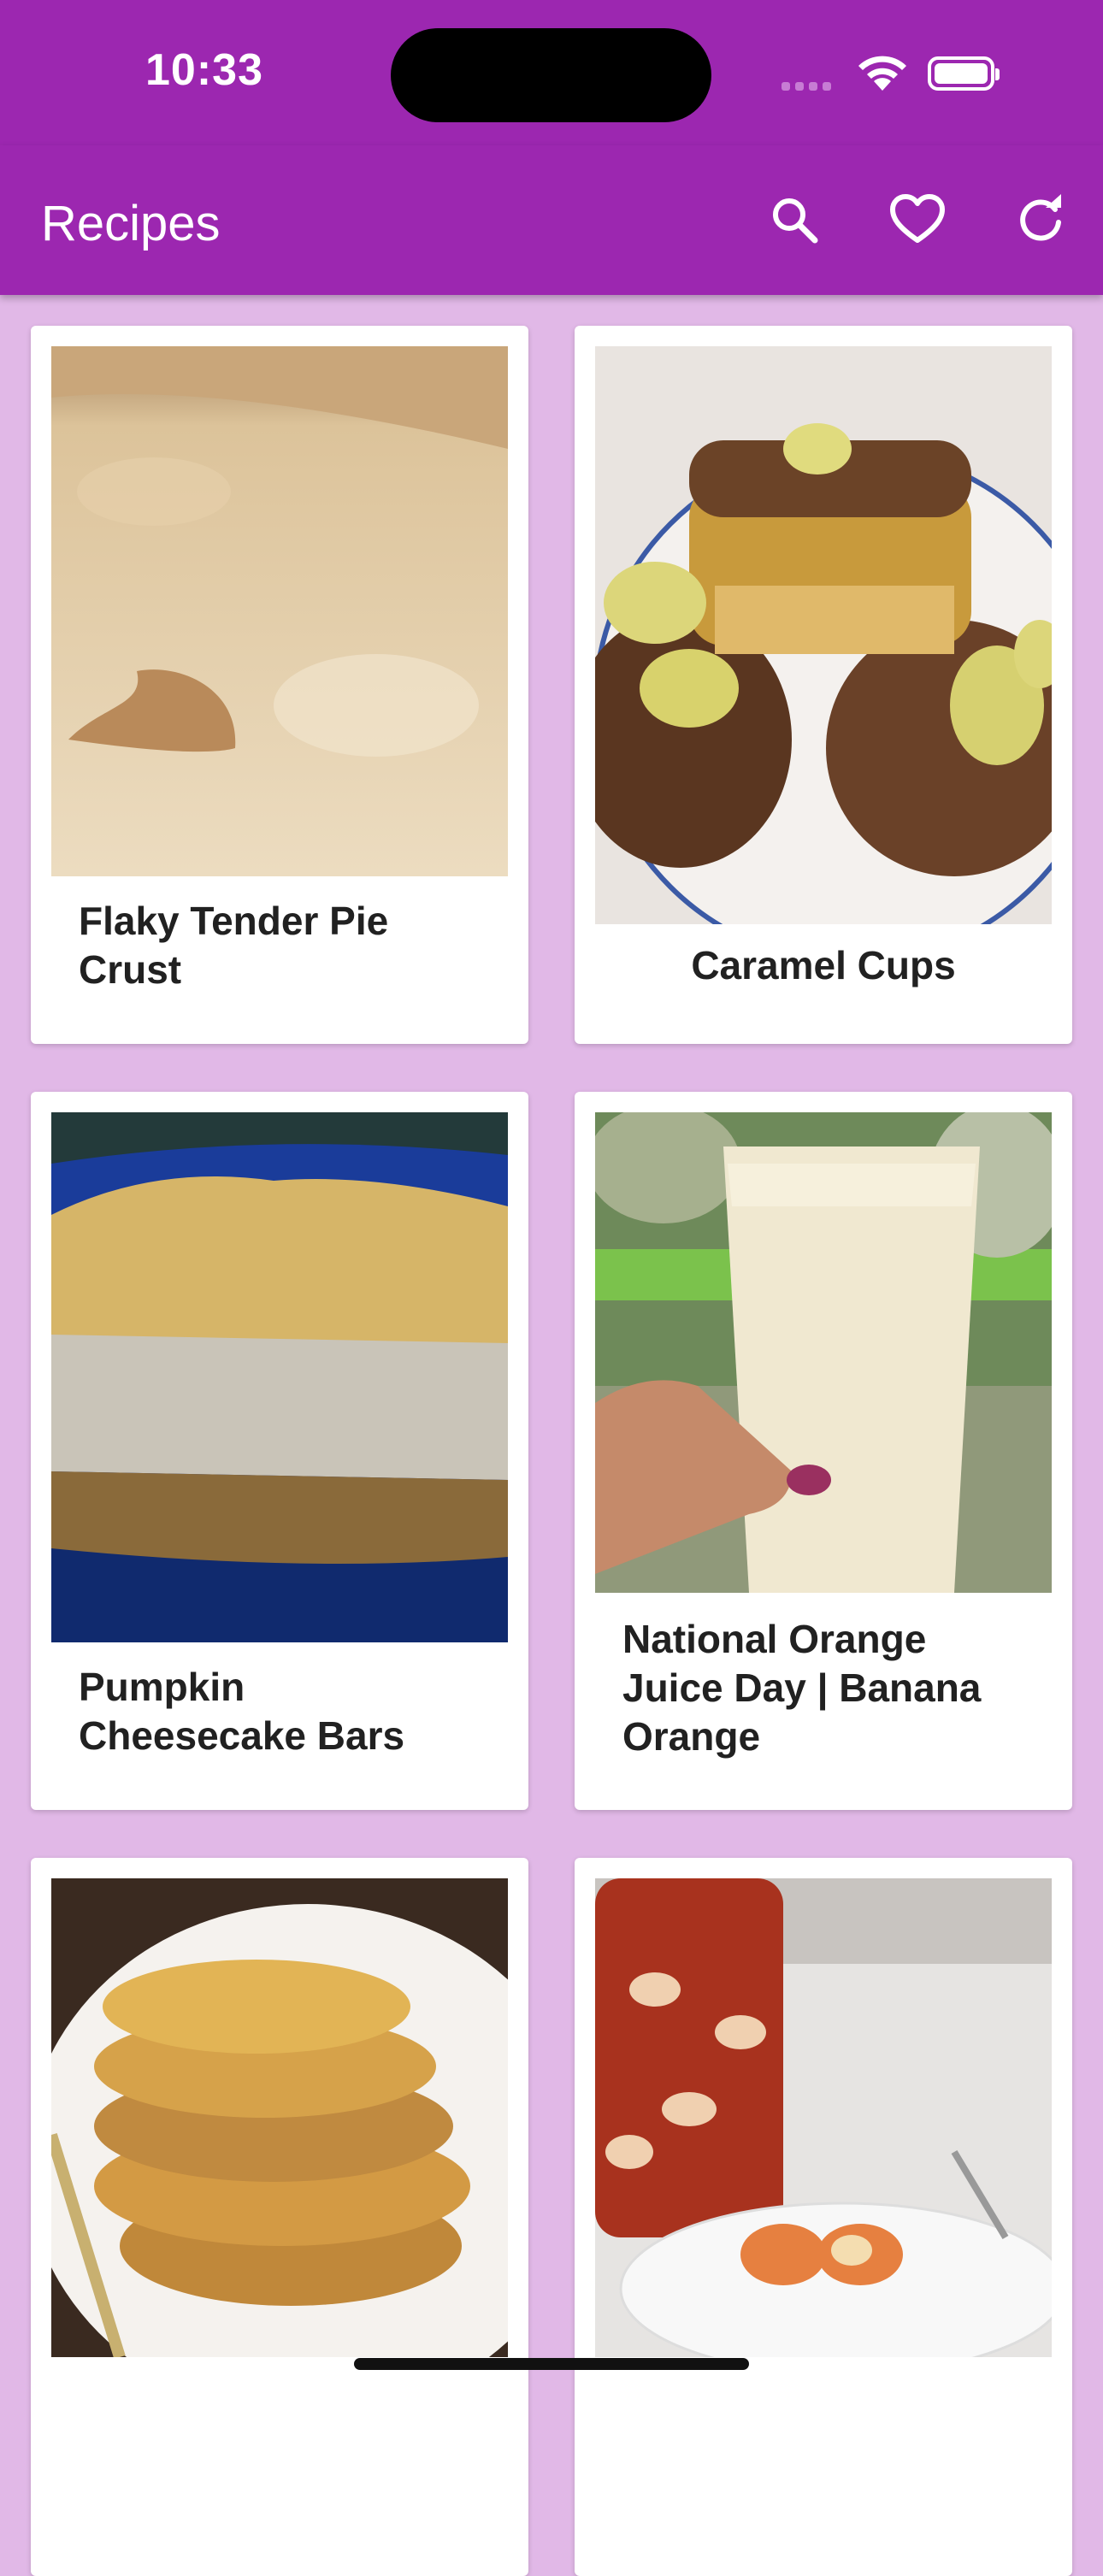 The height and width of the screenshot is (2576, 1103). I want to click on recipe-card: Flaky Tender Pie Crust, so click(279, 685).